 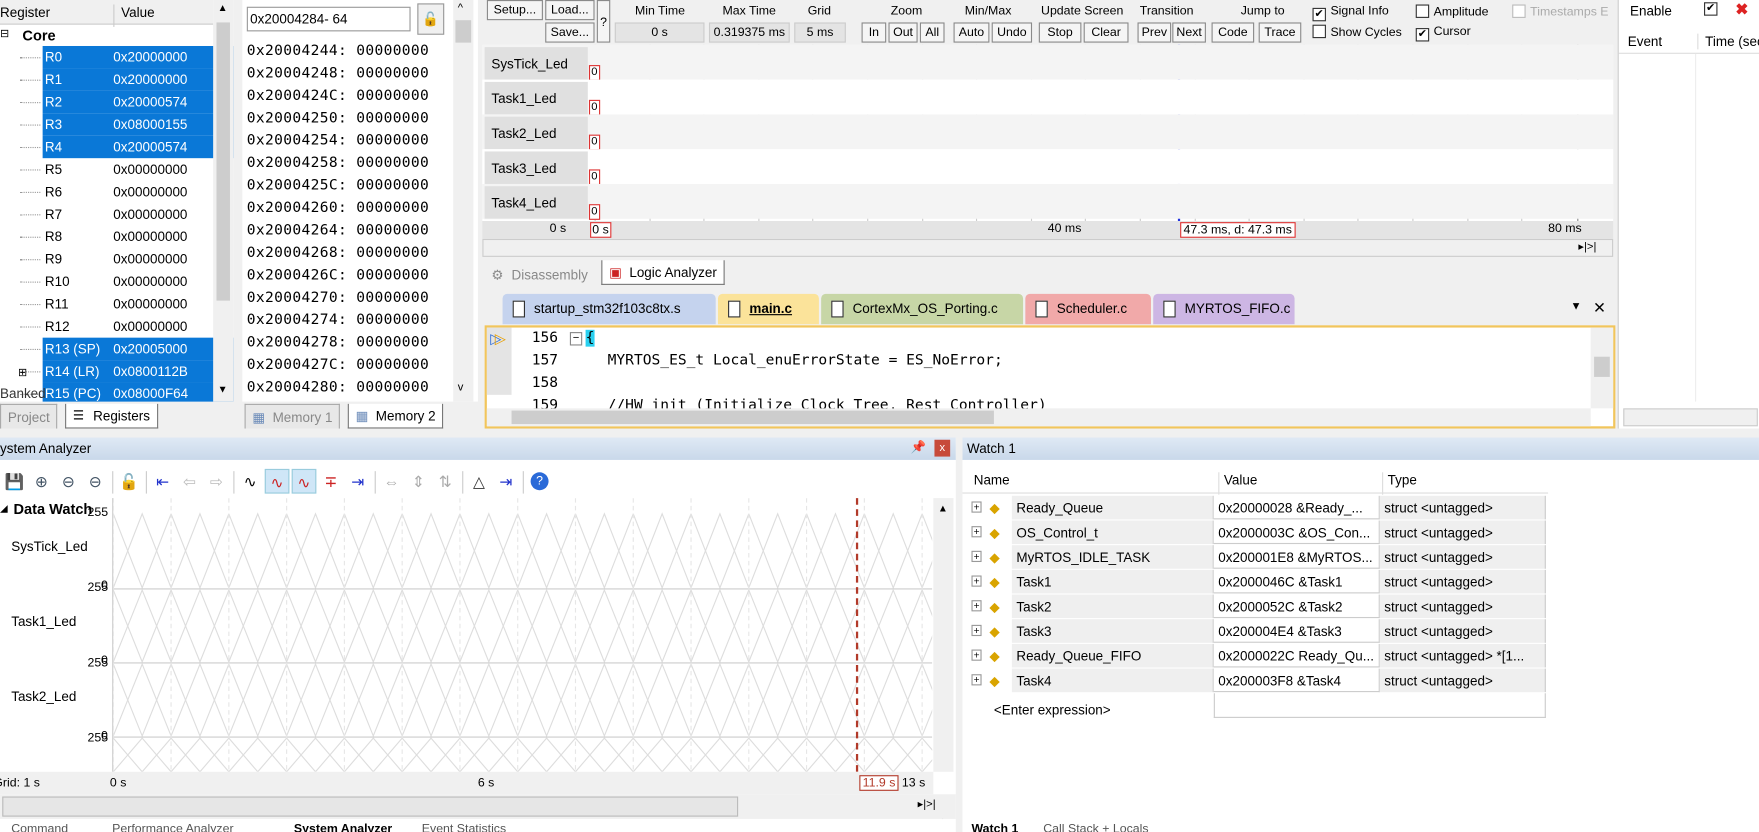 I want to click on close-file-icon: ✕, so click(x=1599, y=307).